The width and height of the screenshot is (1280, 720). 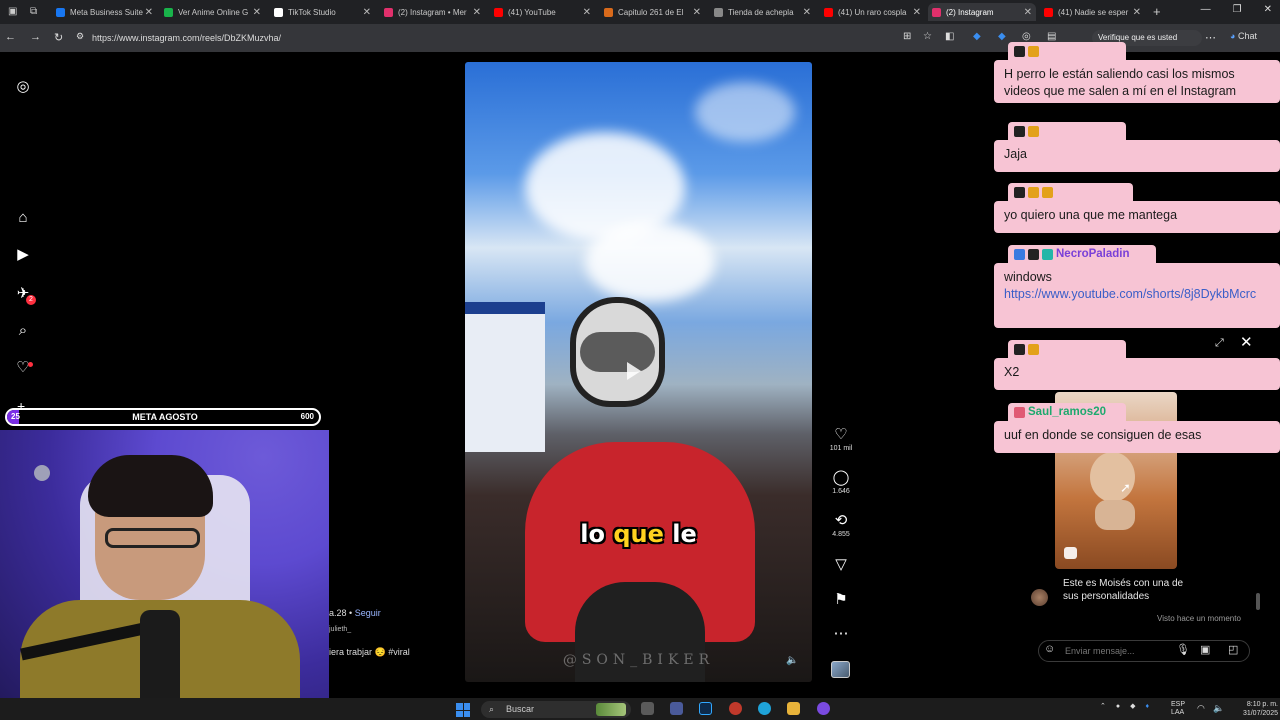 I want to click on language-indicator: ESP LAA, so click(x=1178, y=709).